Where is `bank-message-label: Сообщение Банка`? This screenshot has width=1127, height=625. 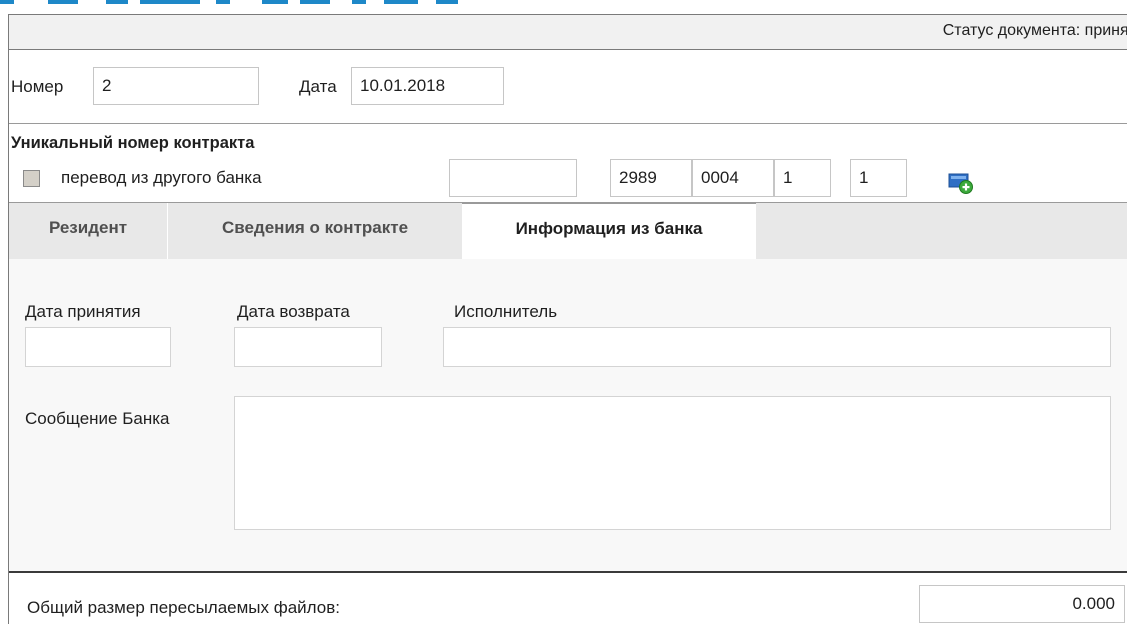
bank-message-label: Сообщение Банка is located at coordinates (97, 418).